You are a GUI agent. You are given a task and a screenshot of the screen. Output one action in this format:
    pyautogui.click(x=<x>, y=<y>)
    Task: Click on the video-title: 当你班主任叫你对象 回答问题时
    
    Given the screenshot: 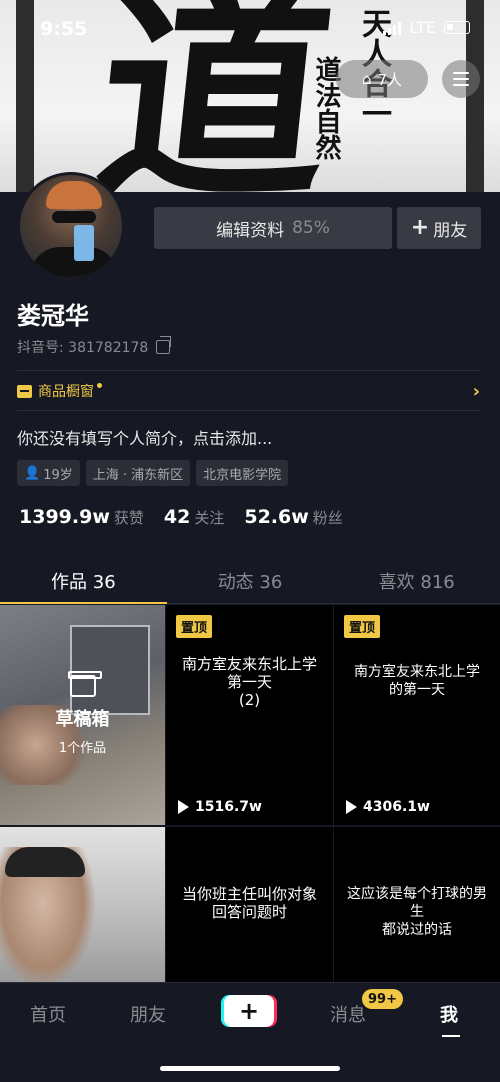 What is the action you would take?
    pyautogui.click(x=249, y=903)
    